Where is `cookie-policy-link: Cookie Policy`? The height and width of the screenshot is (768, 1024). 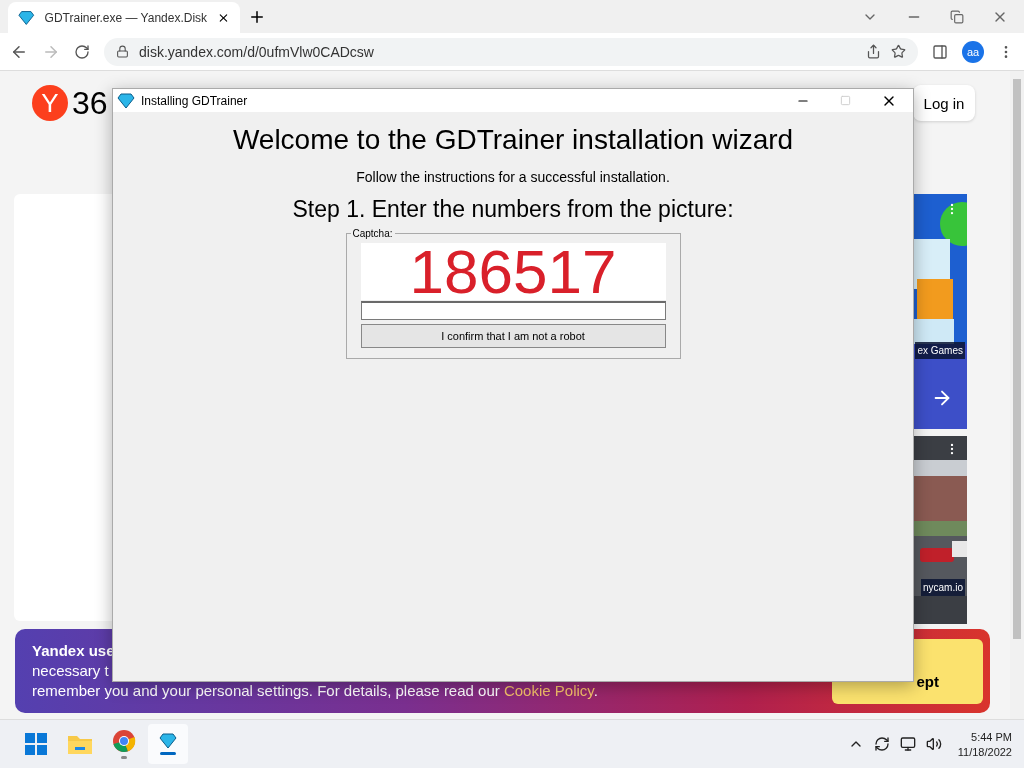
cookie-policy-link: Cookie Policy is located at coordinates (548, 690).